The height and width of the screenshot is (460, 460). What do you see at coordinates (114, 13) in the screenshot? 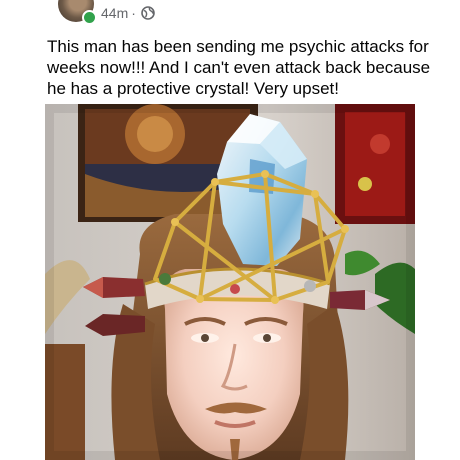
I see `post-timestamp: 44m` at bounding box center [114, 13].